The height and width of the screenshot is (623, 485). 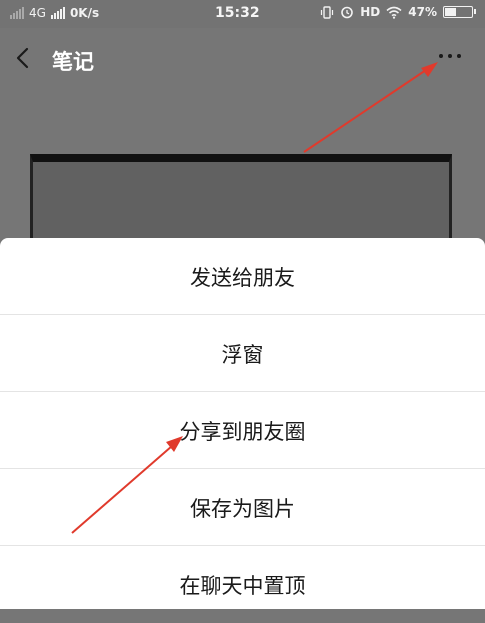 I want to click on battery-percent: 47%, so click(x=422, y=12).